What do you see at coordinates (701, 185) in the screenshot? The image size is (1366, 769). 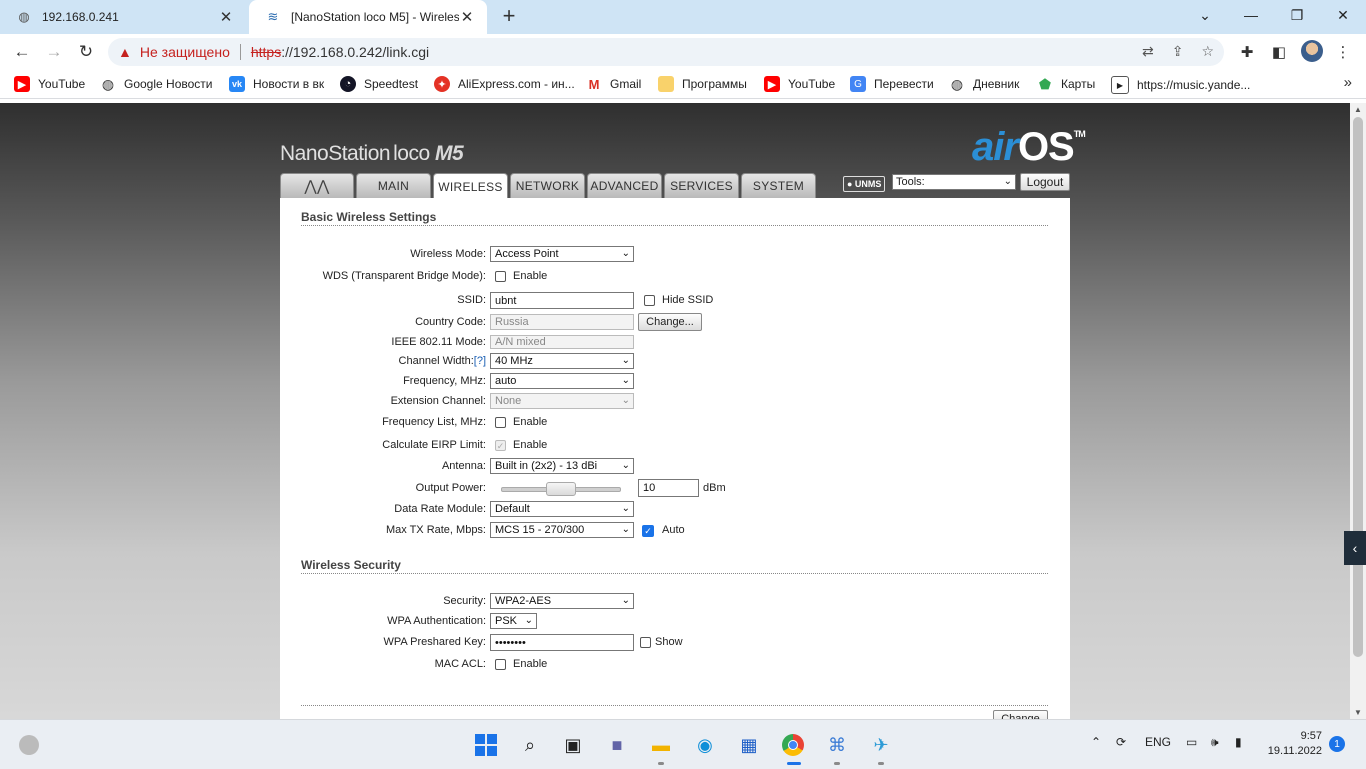 I see `tab-services: SERVICES` at bounding box center [701, 185].